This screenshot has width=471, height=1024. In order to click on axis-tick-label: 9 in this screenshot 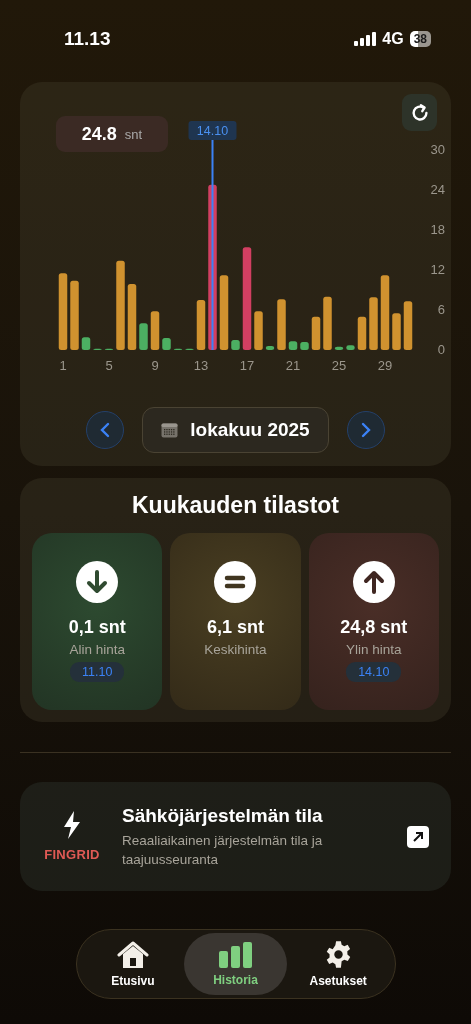, I will do `click(155, 365)`.